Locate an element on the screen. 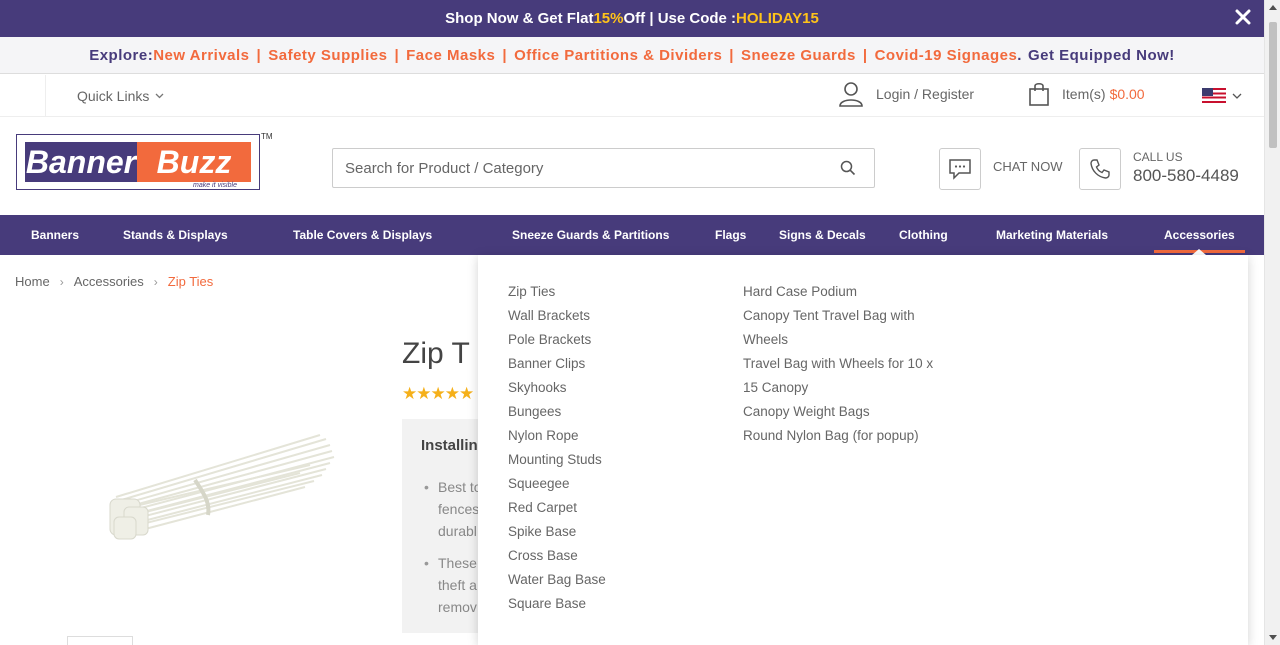 The width and height of the screenshot is (1280, 645). logo-right: Buzz is located at coordinates (194, 162).